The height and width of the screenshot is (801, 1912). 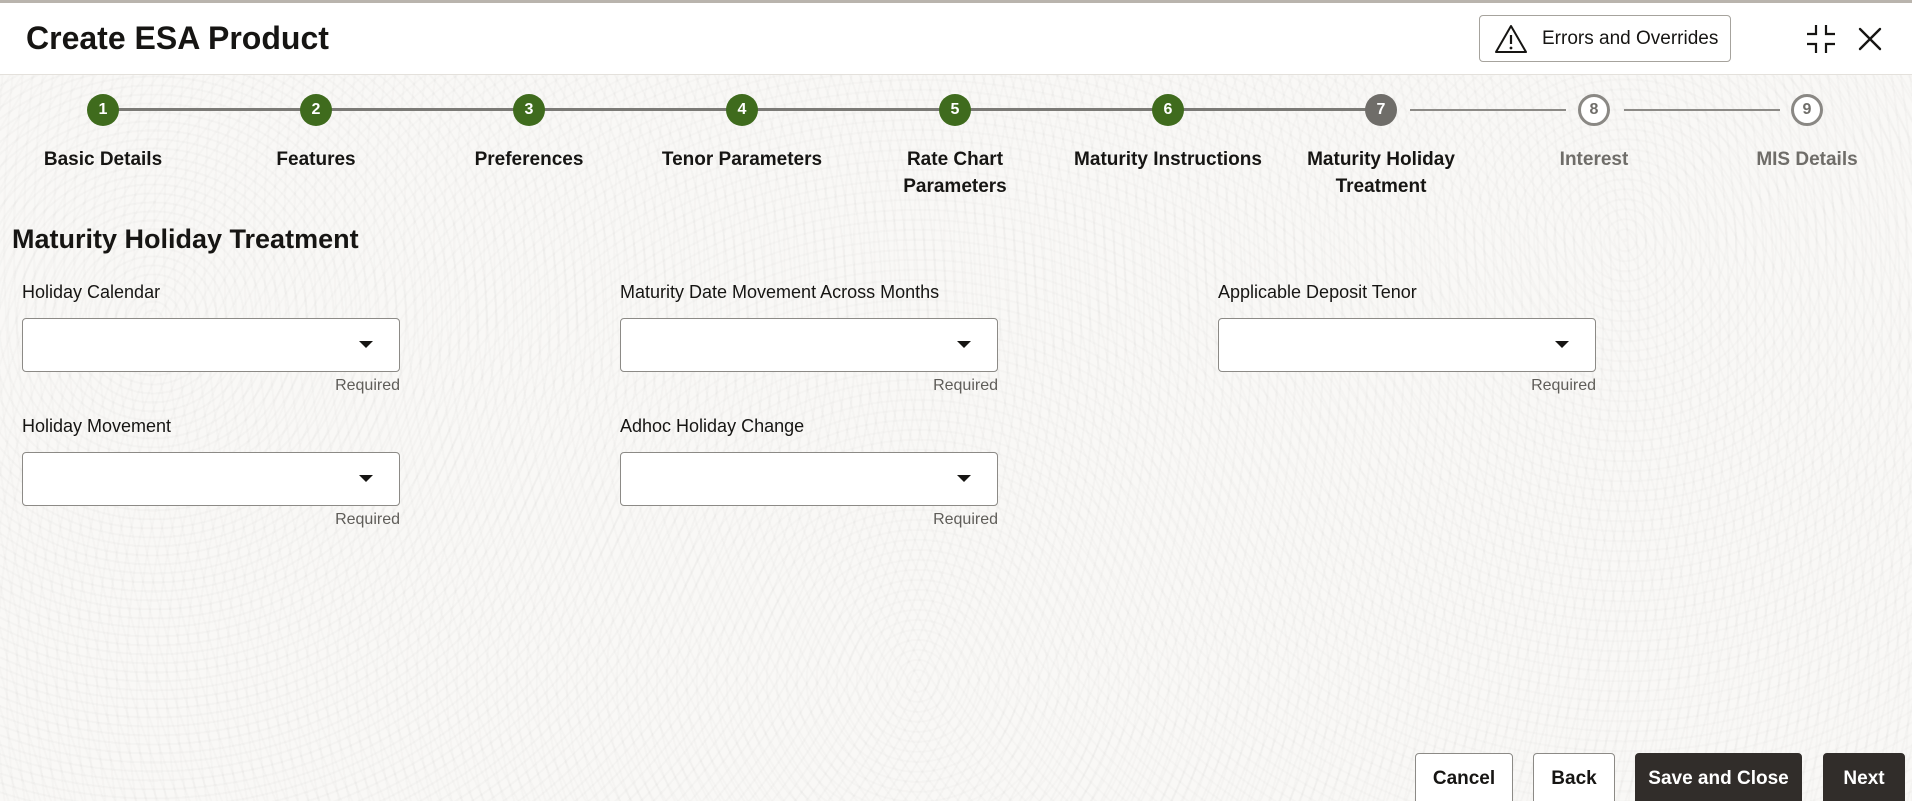 I want to click on page-title: Create ESA Product, so click(x=177, y=38).